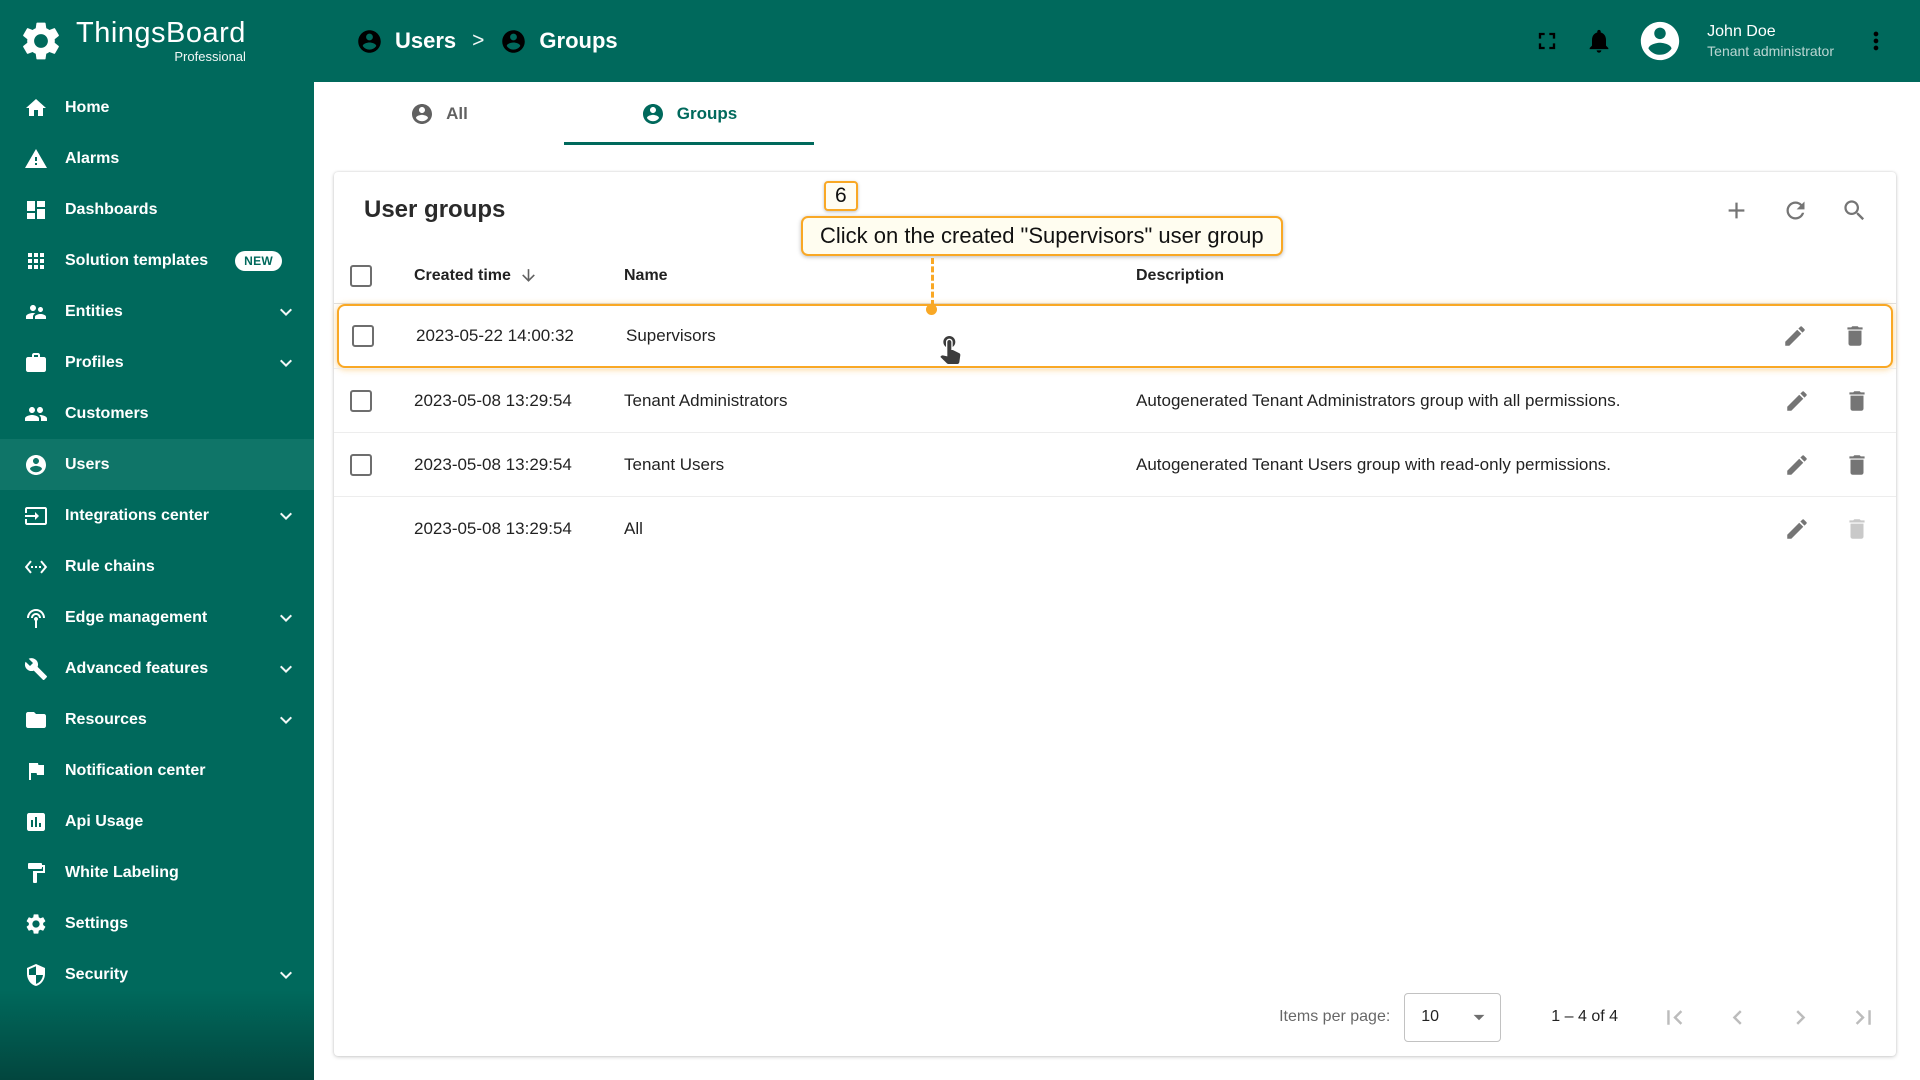  I want to click on column-header-description: Description, so click(1428, 276).